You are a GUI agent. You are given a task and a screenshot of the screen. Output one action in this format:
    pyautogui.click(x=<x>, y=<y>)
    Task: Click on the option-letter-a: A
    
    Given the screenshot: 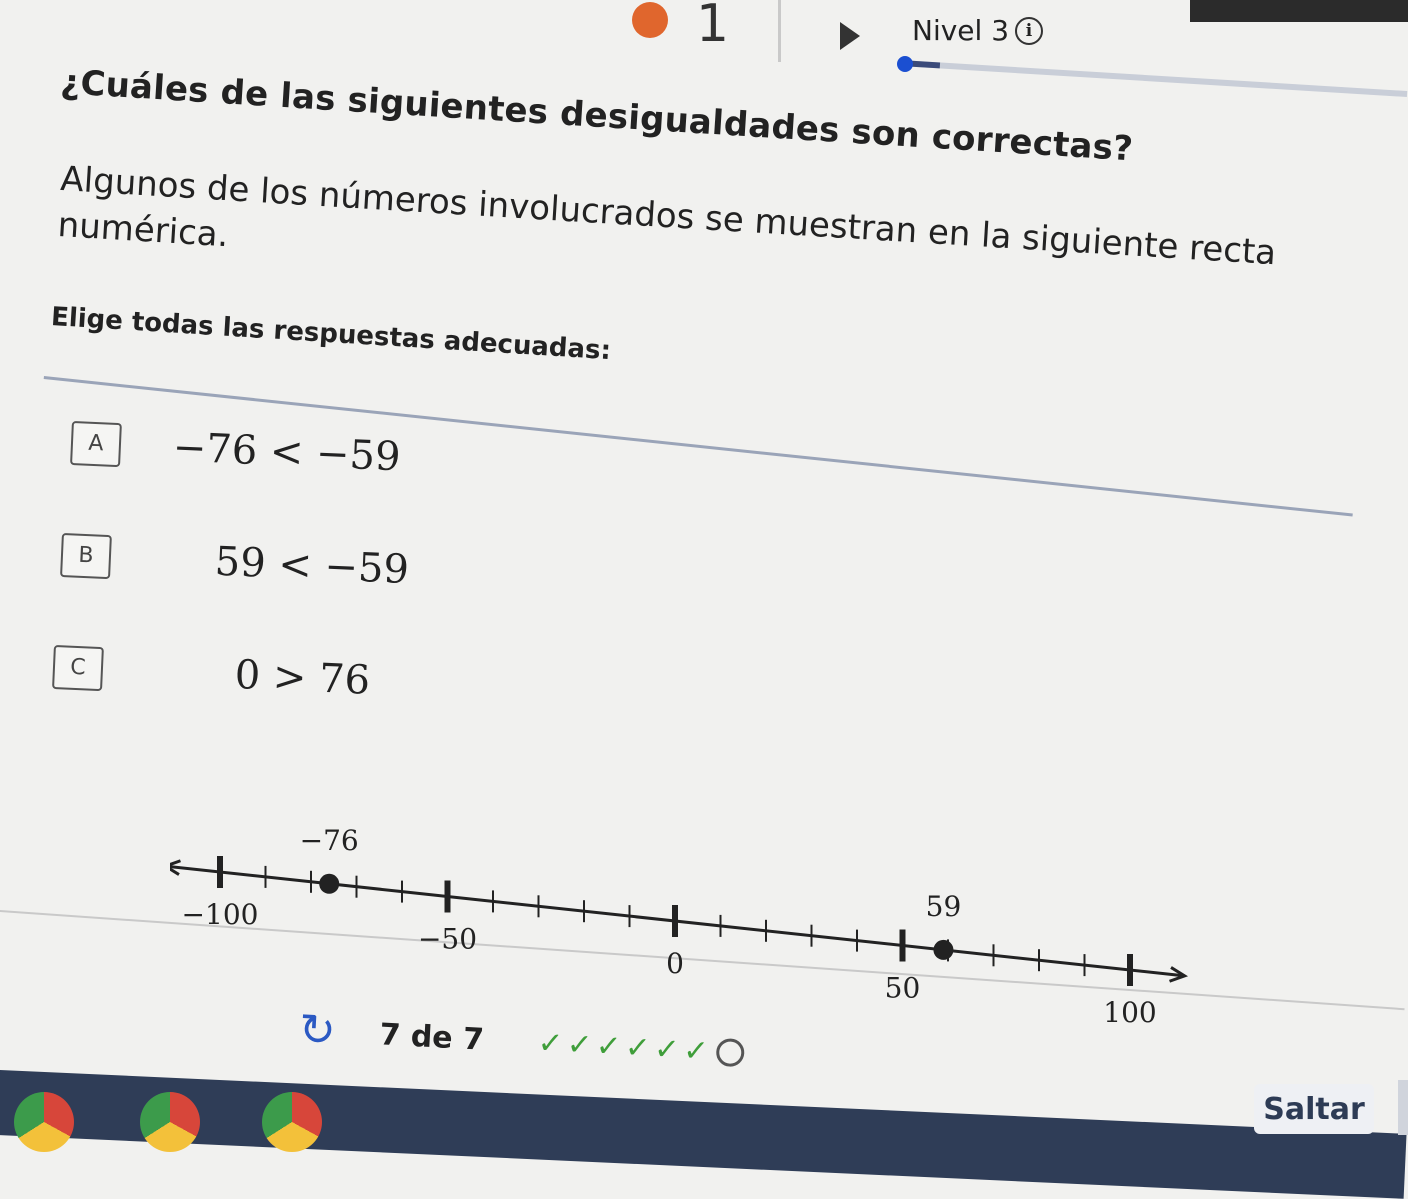 What is the action you would take?
    pyautogui.click(x=96, y=444)
    